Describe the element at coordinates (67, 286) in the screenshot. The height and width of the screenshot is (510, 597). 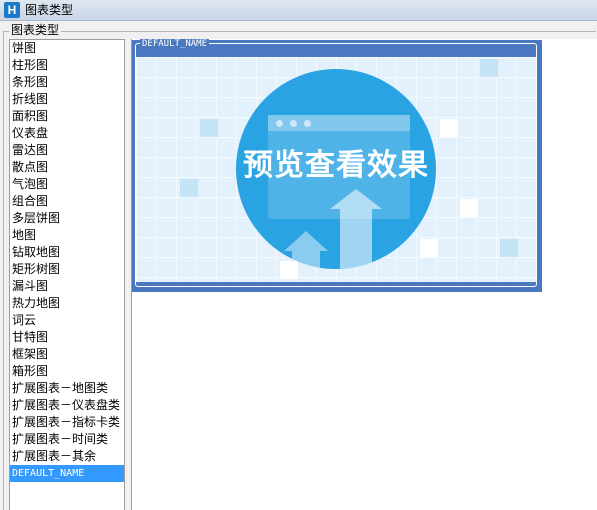
I see `list-item: 漏斗图` at that location.